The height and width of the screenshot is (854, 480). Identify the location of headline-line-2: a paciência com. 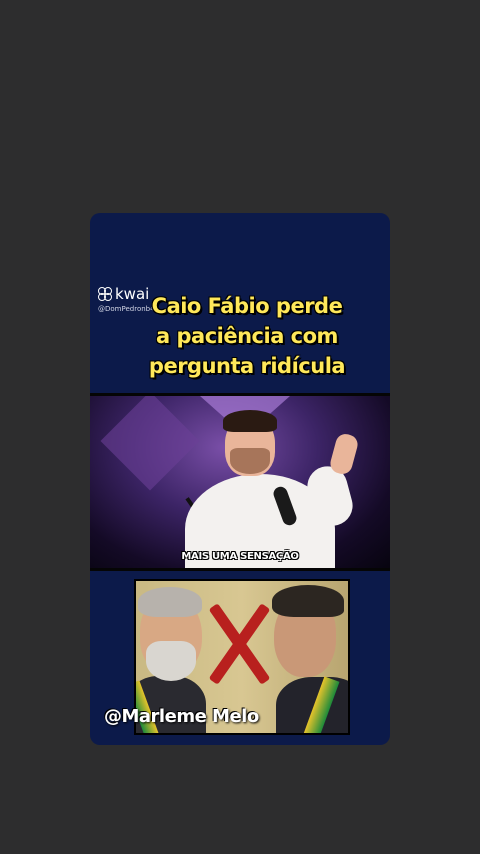
(247, 336).